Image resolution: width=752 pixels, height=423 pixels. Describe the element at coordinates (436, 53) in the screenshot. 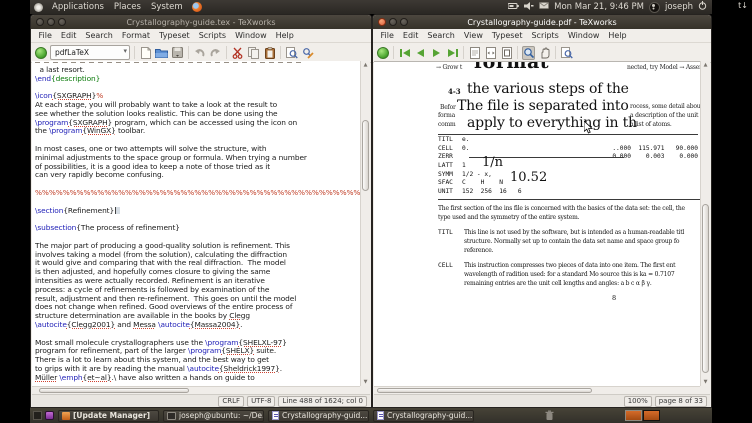

I see `next-page-button` at that location.